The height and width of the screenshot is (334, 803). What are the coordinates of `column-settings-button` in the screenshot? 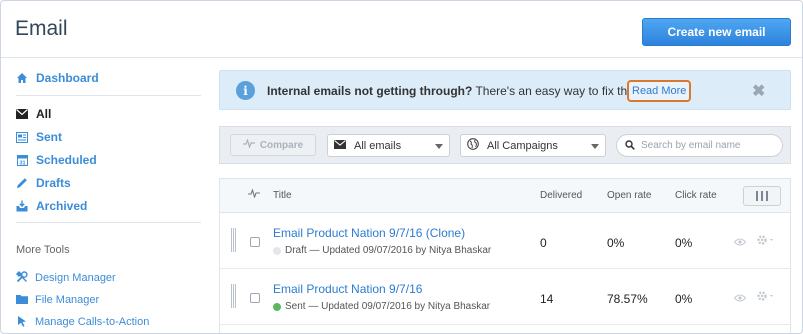 It's located at (762, 196).